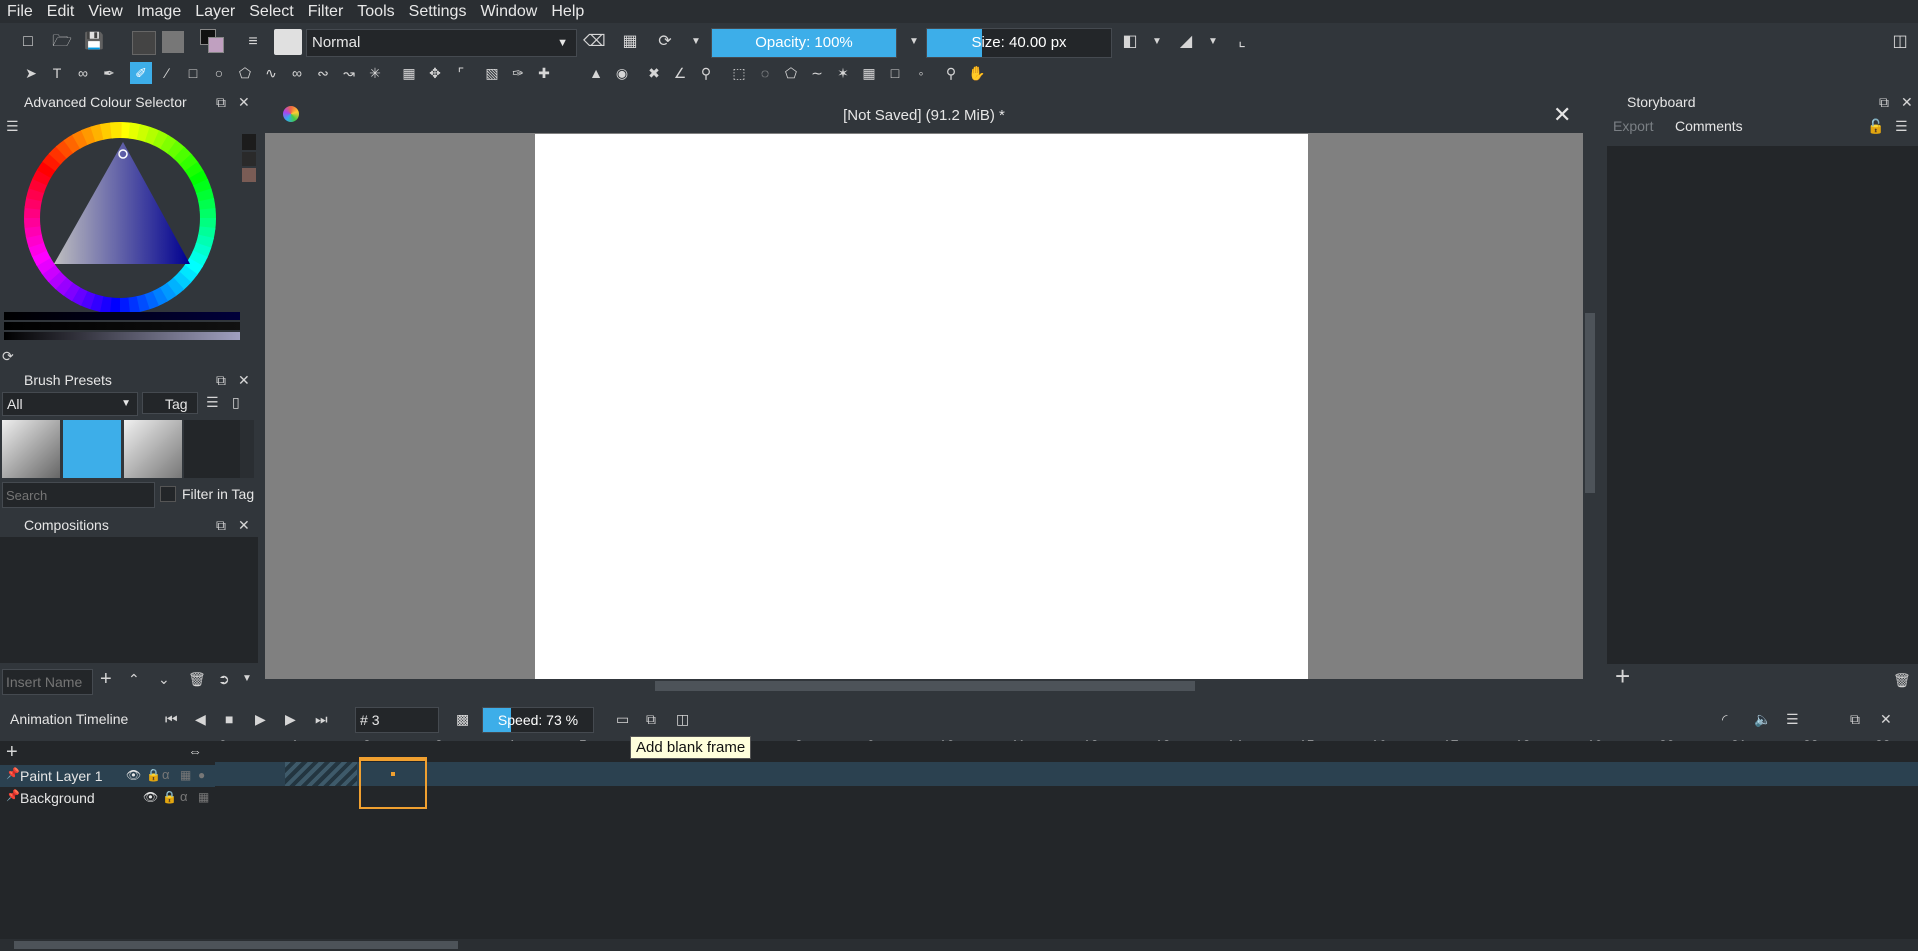  What do you see at coordinates (150, 797) in the screenshot?
I see `visibility-icon: 👁` at bounding box center [150, 797].